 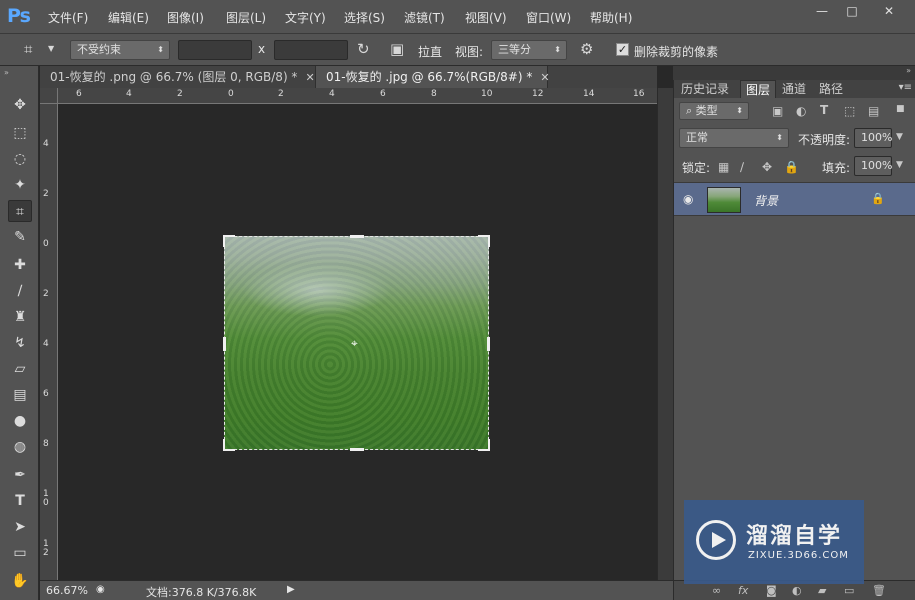 What do you see at coordinates (20, 317) in the screenshot?
I see `stamp-tool-icon: ♜` at bounding box center [20, 317].